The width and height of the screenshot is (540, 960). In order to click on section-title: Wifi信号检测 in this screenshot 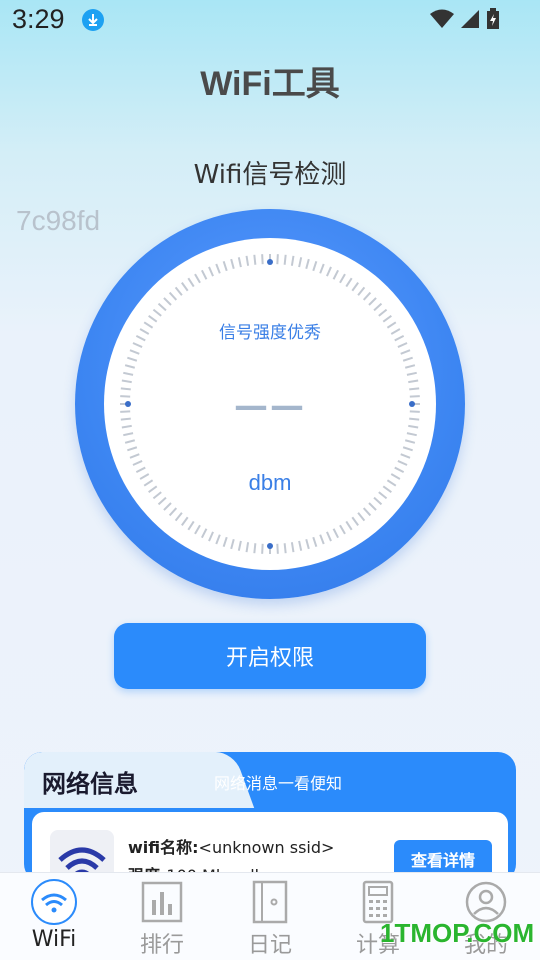, I will do `click(270, 175)`.